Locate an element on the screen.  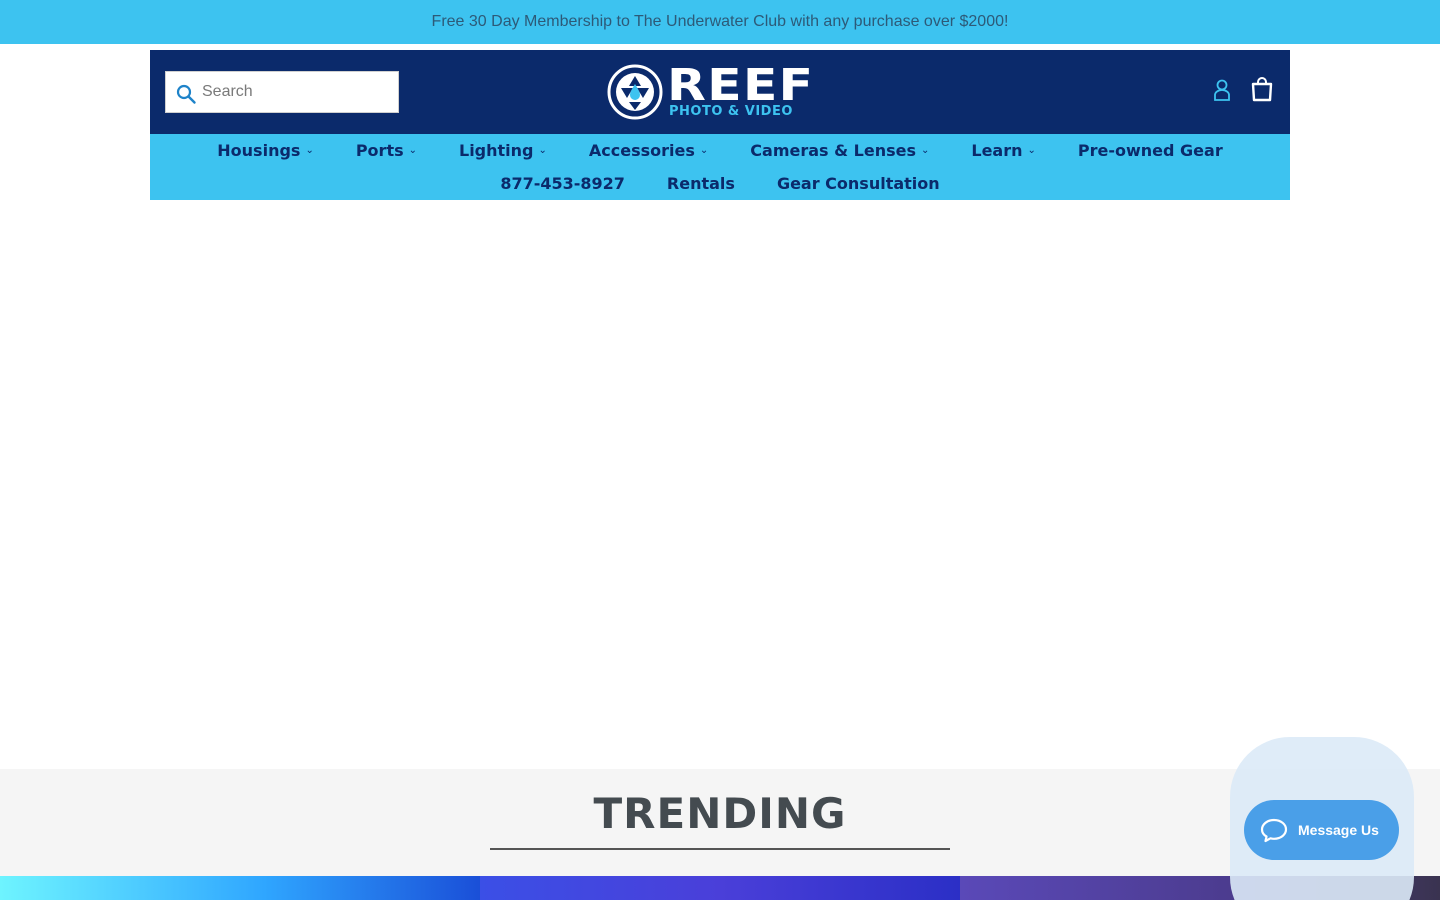
nav-item-housings: Housings ⌄ is located at coordinates (265, 150).